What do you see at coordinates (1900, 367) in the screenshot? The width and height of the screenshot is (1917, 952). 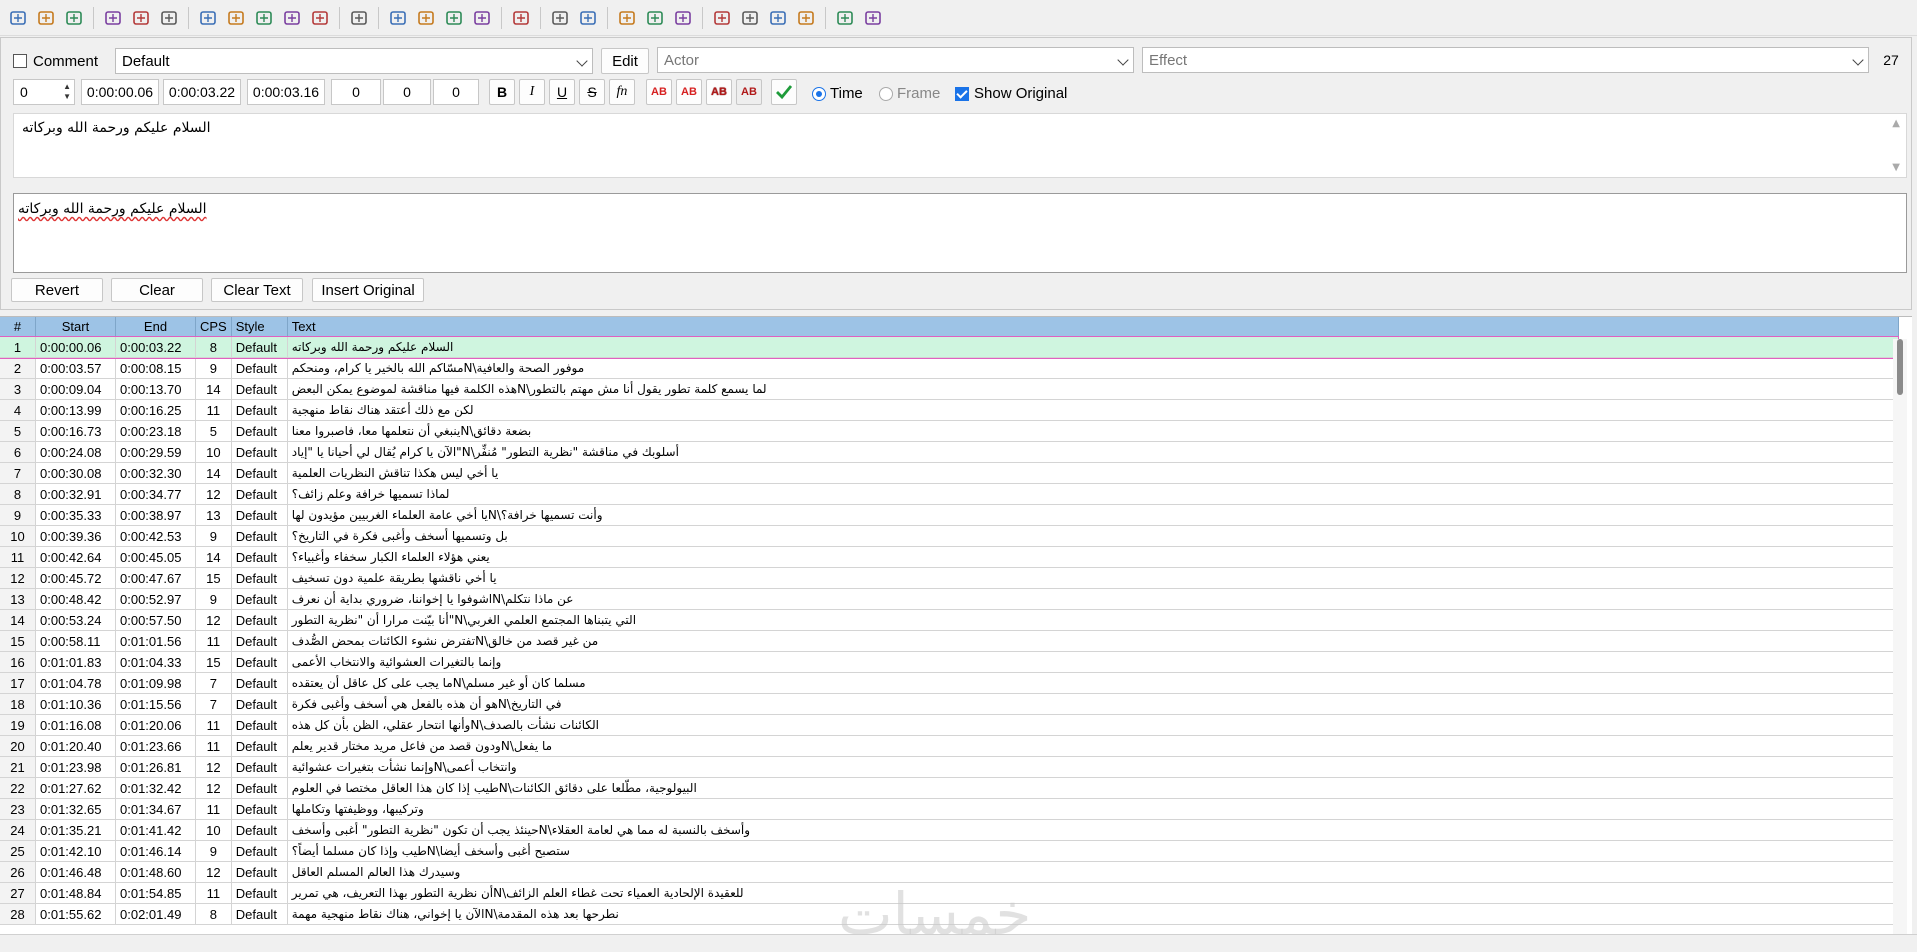 I see `grid-scrollbar-thumb` at bounding box center [1900, 367].